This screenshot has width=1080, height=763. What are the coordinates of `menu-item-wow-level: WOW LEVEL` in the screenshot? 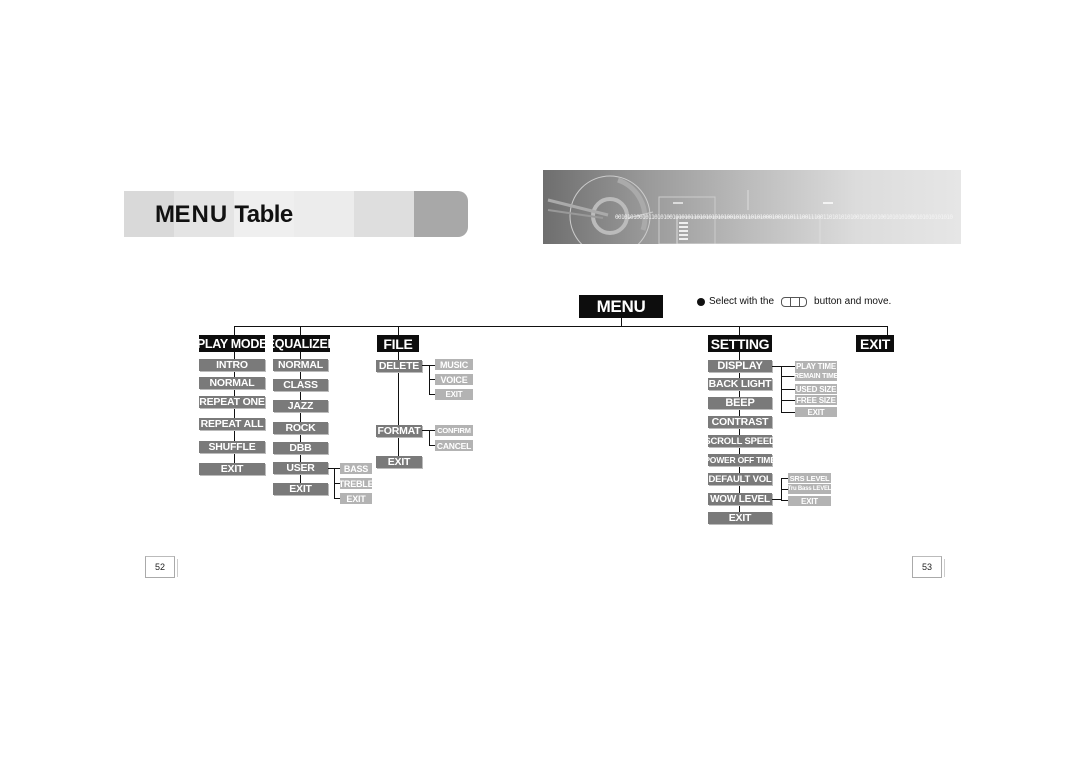 It's located at (740, 499).